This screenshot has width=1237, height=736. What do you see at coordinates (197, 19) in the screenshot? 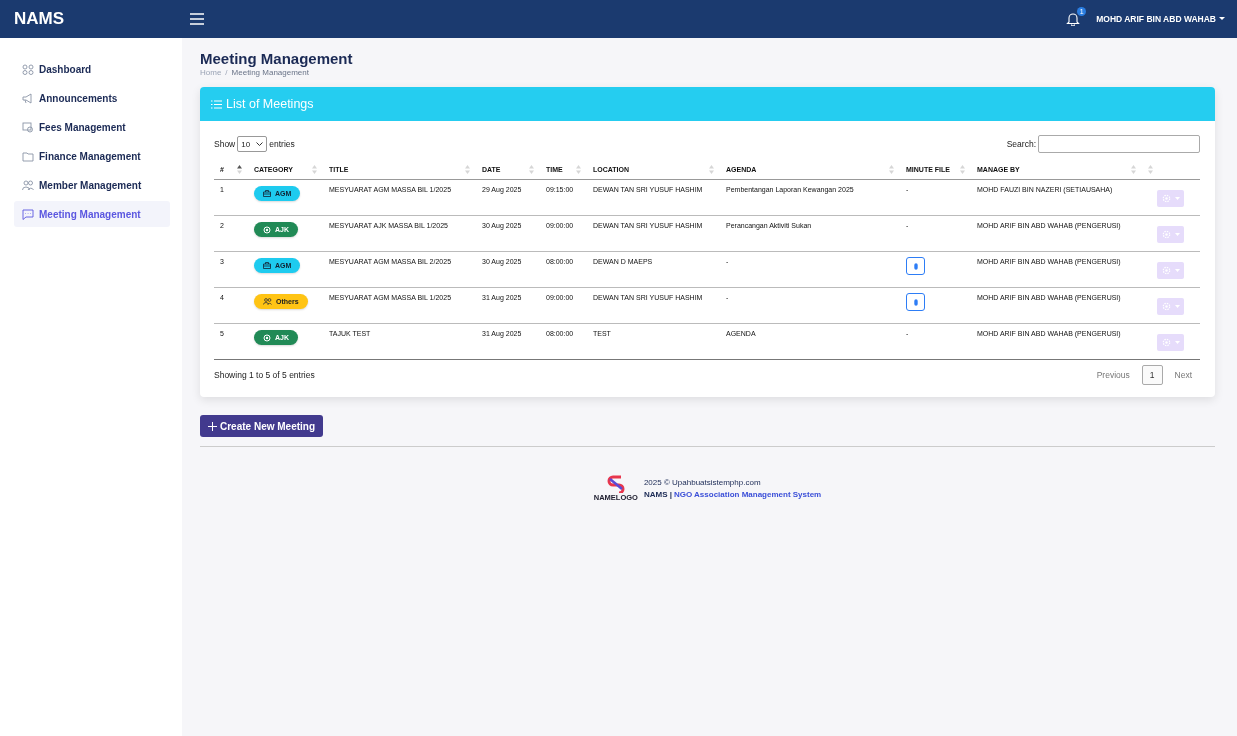
I see `menu-icon` at bounding box center [197, 19].